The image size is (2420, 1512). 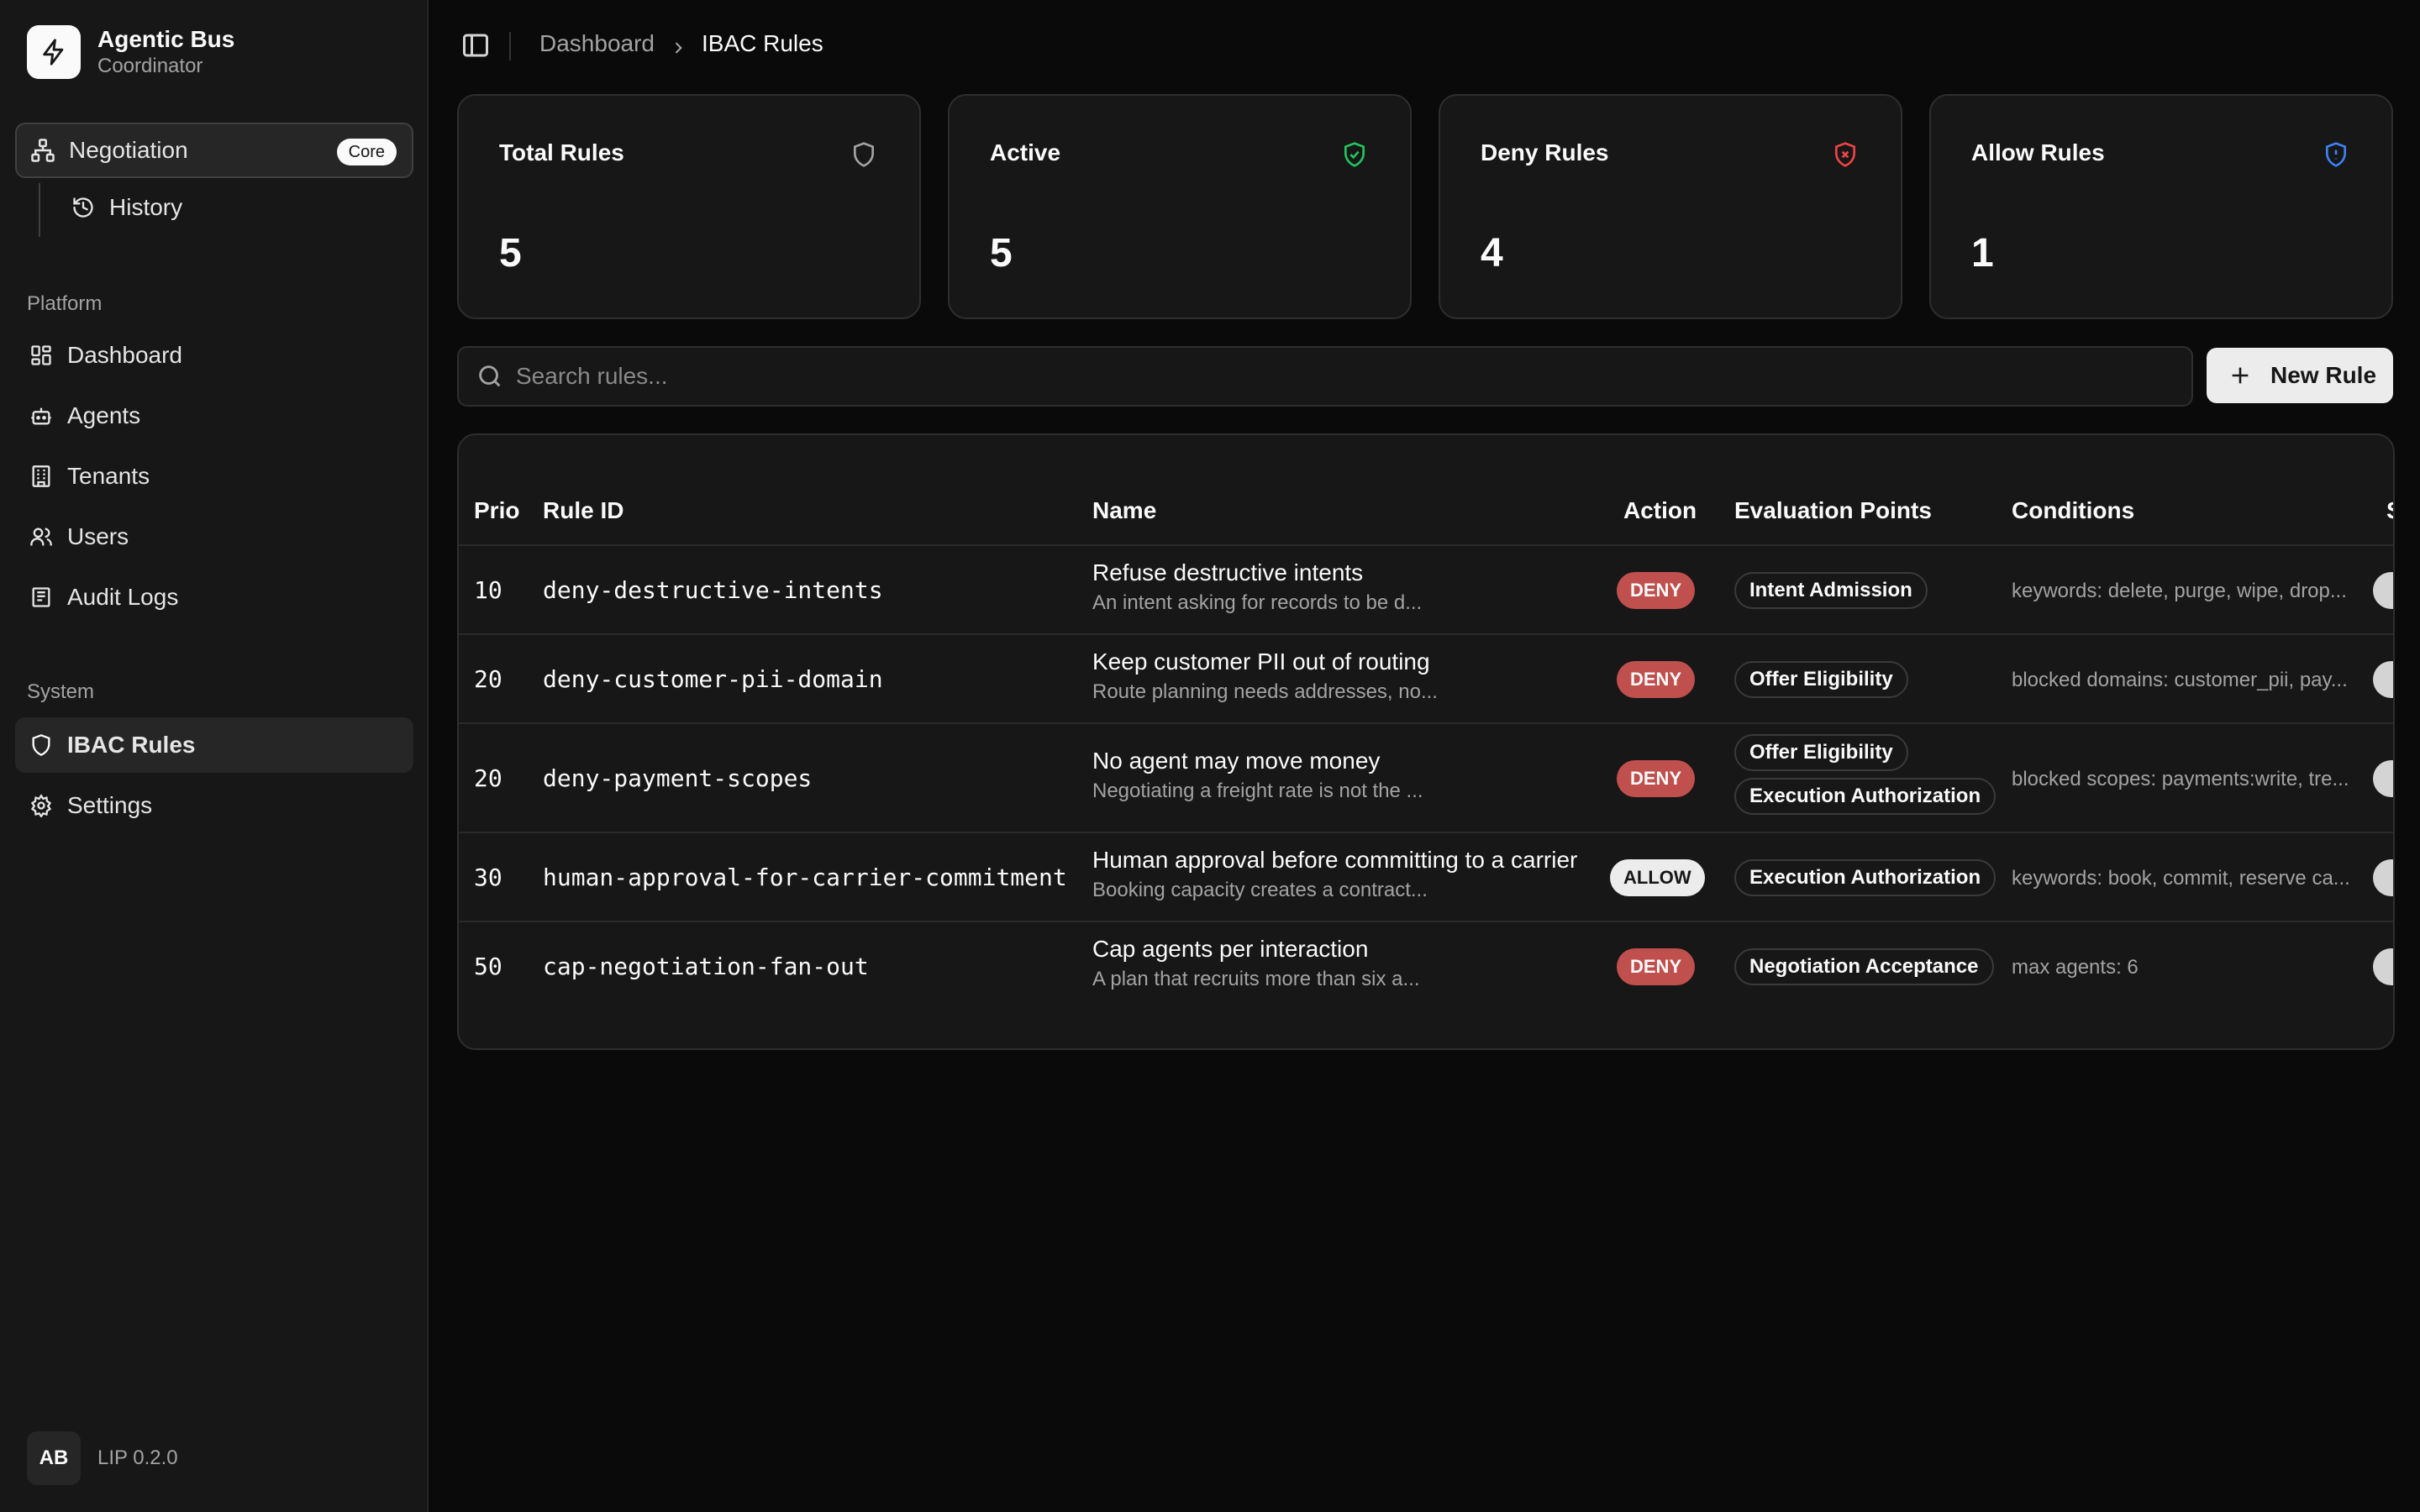 What do you see at coordinates (128, 150) in the screenshot?
I see `sidebar-item-label: Negotiation` at bounding box center [128, 150].